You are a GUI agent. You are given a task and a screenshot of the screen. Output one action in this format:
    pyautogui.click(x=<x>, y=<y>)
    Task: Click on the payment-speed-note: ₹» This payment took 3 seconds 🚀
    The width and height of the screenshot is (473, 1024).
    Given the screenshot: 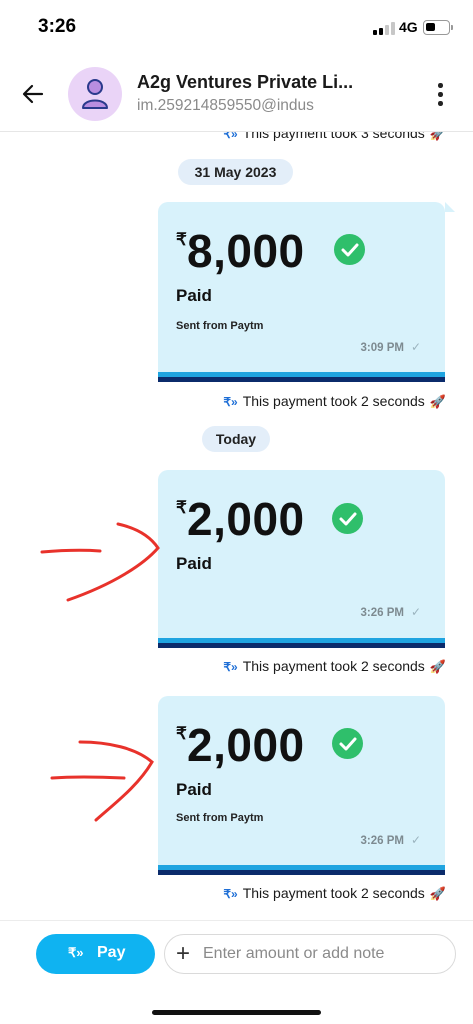 What is the action you would take?
    pyautogui.click(x=334, y=137)
    